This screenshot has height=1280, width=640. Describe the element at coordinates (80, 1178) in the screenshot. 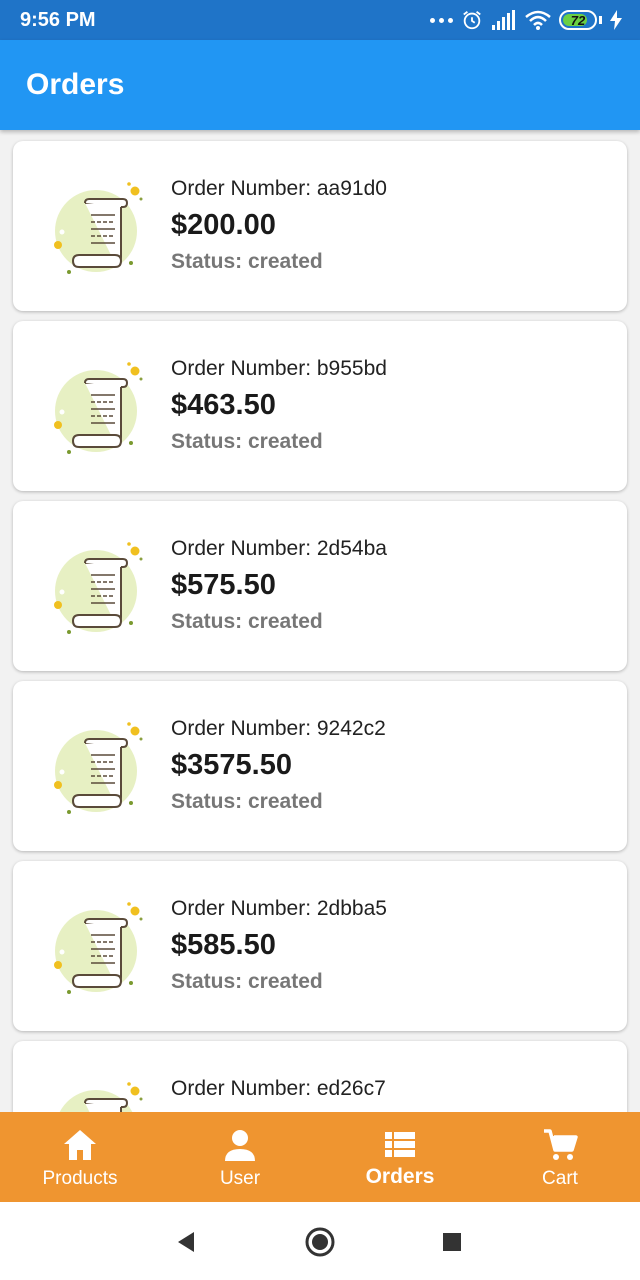

I see `nav-products-label: Products` at that location.